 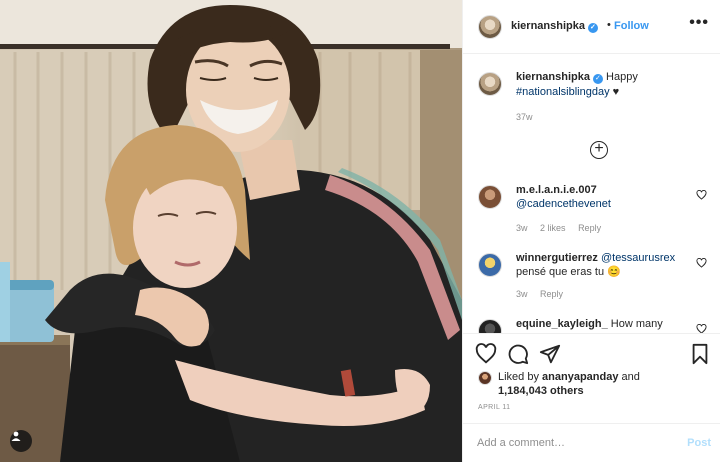 I want to click on comment-text: equine_kayleigh_ How many, so click(x=603, y=324).